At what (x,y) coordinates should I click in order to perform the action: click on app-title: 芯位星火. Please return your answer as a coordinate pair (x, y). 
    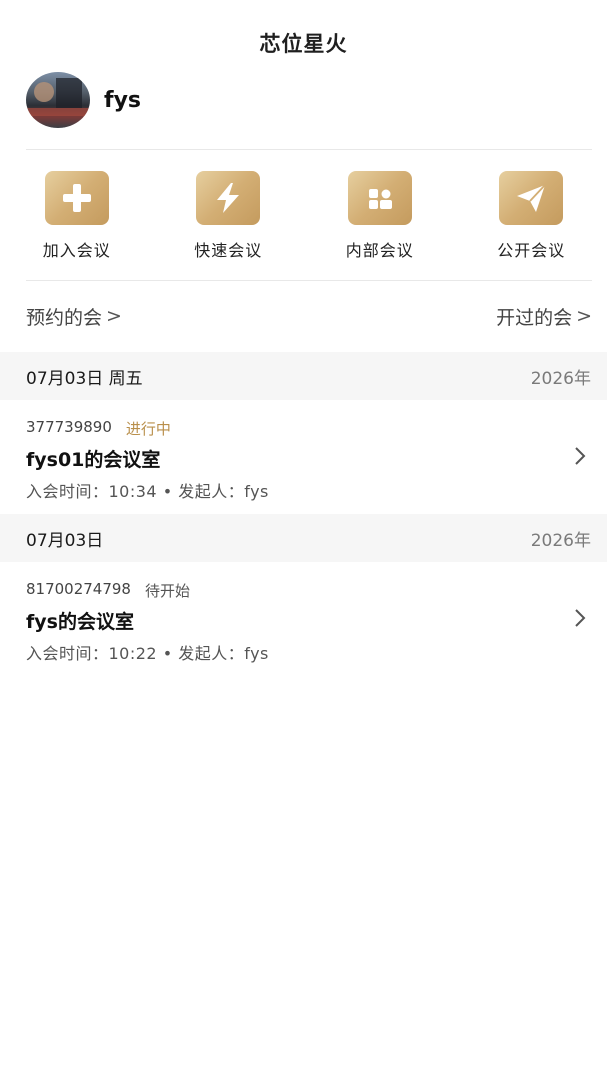
    Looking at the image, I should click on (303, 44).